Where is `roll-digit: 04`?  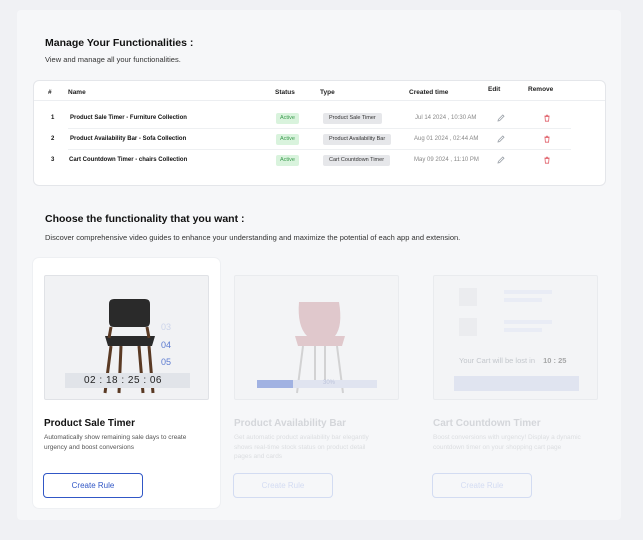 roll-digit: 04 is located at coordinates (166, 345).